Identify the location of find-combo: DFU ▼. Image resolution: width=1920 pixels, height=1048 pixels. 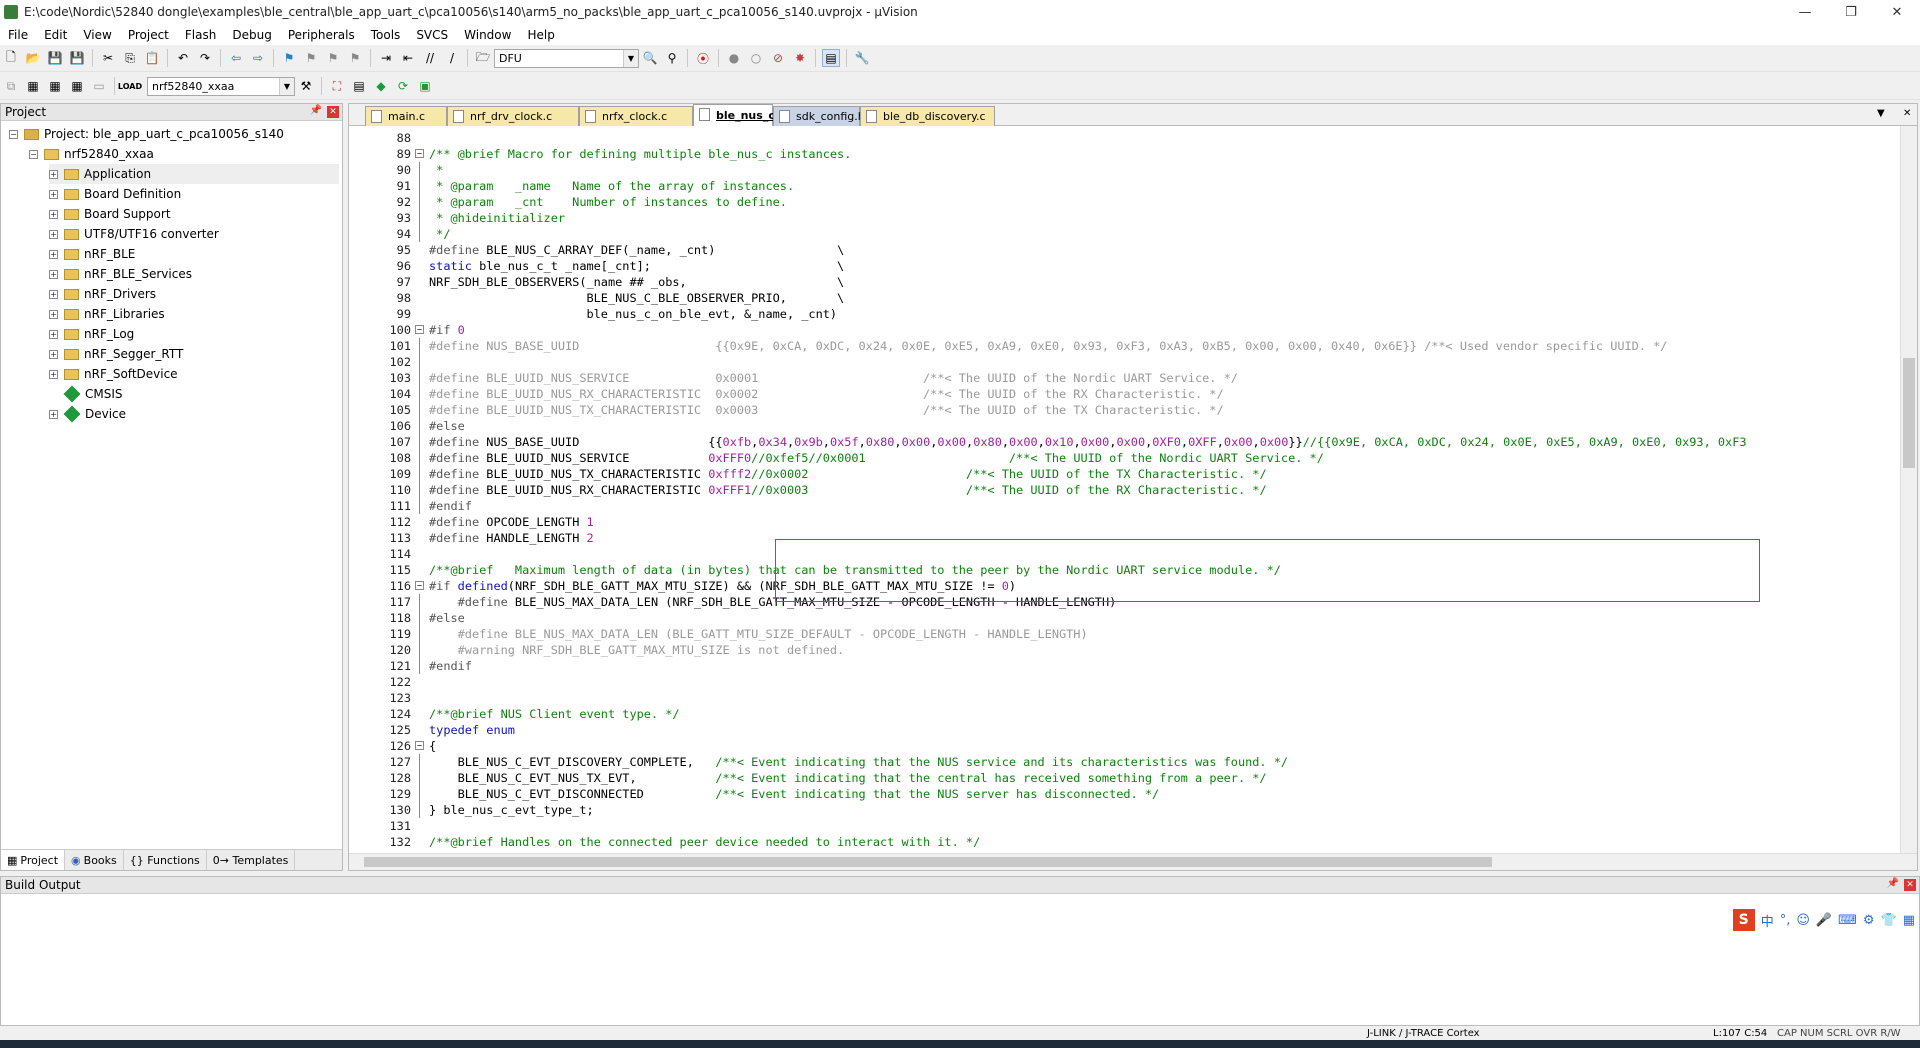
(566, 58).